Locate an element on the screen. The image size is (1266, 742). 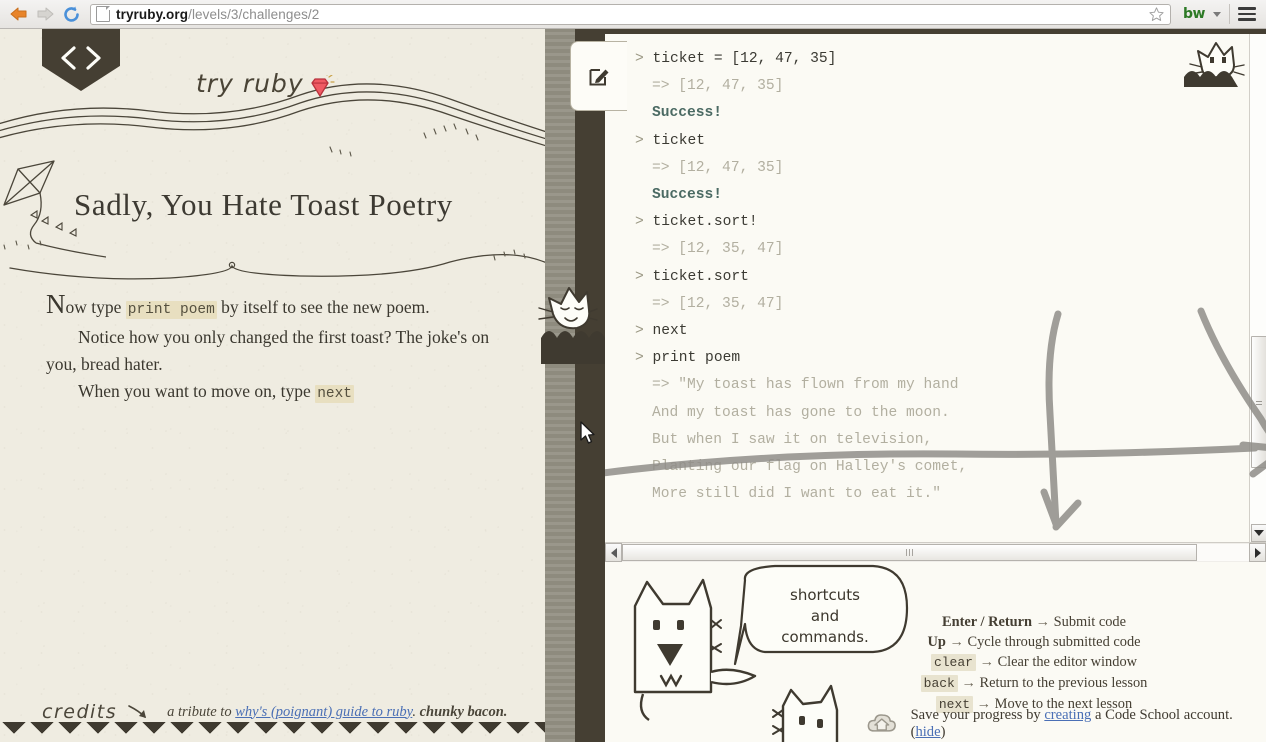
forward-arrow-icon is located at coordinates (45, 14).